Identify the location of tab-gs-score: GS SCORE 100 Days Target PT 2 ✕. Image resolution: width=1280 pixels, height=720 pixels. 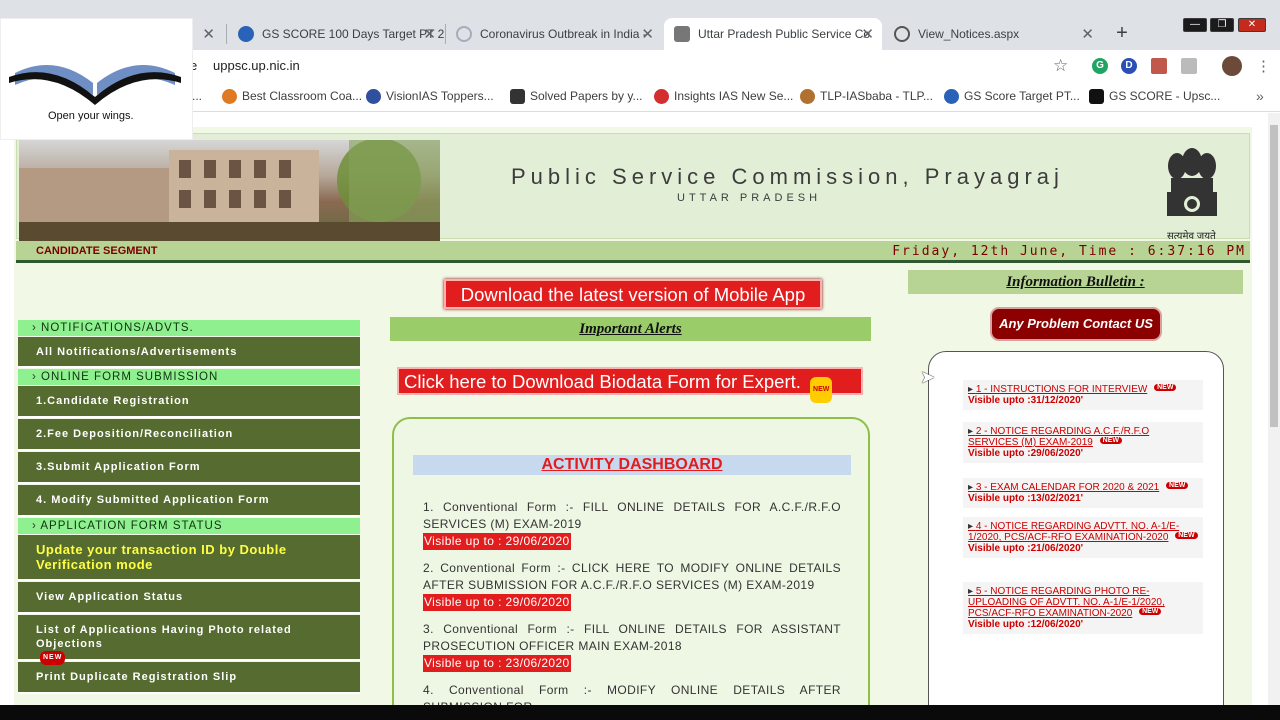
(336, 34).